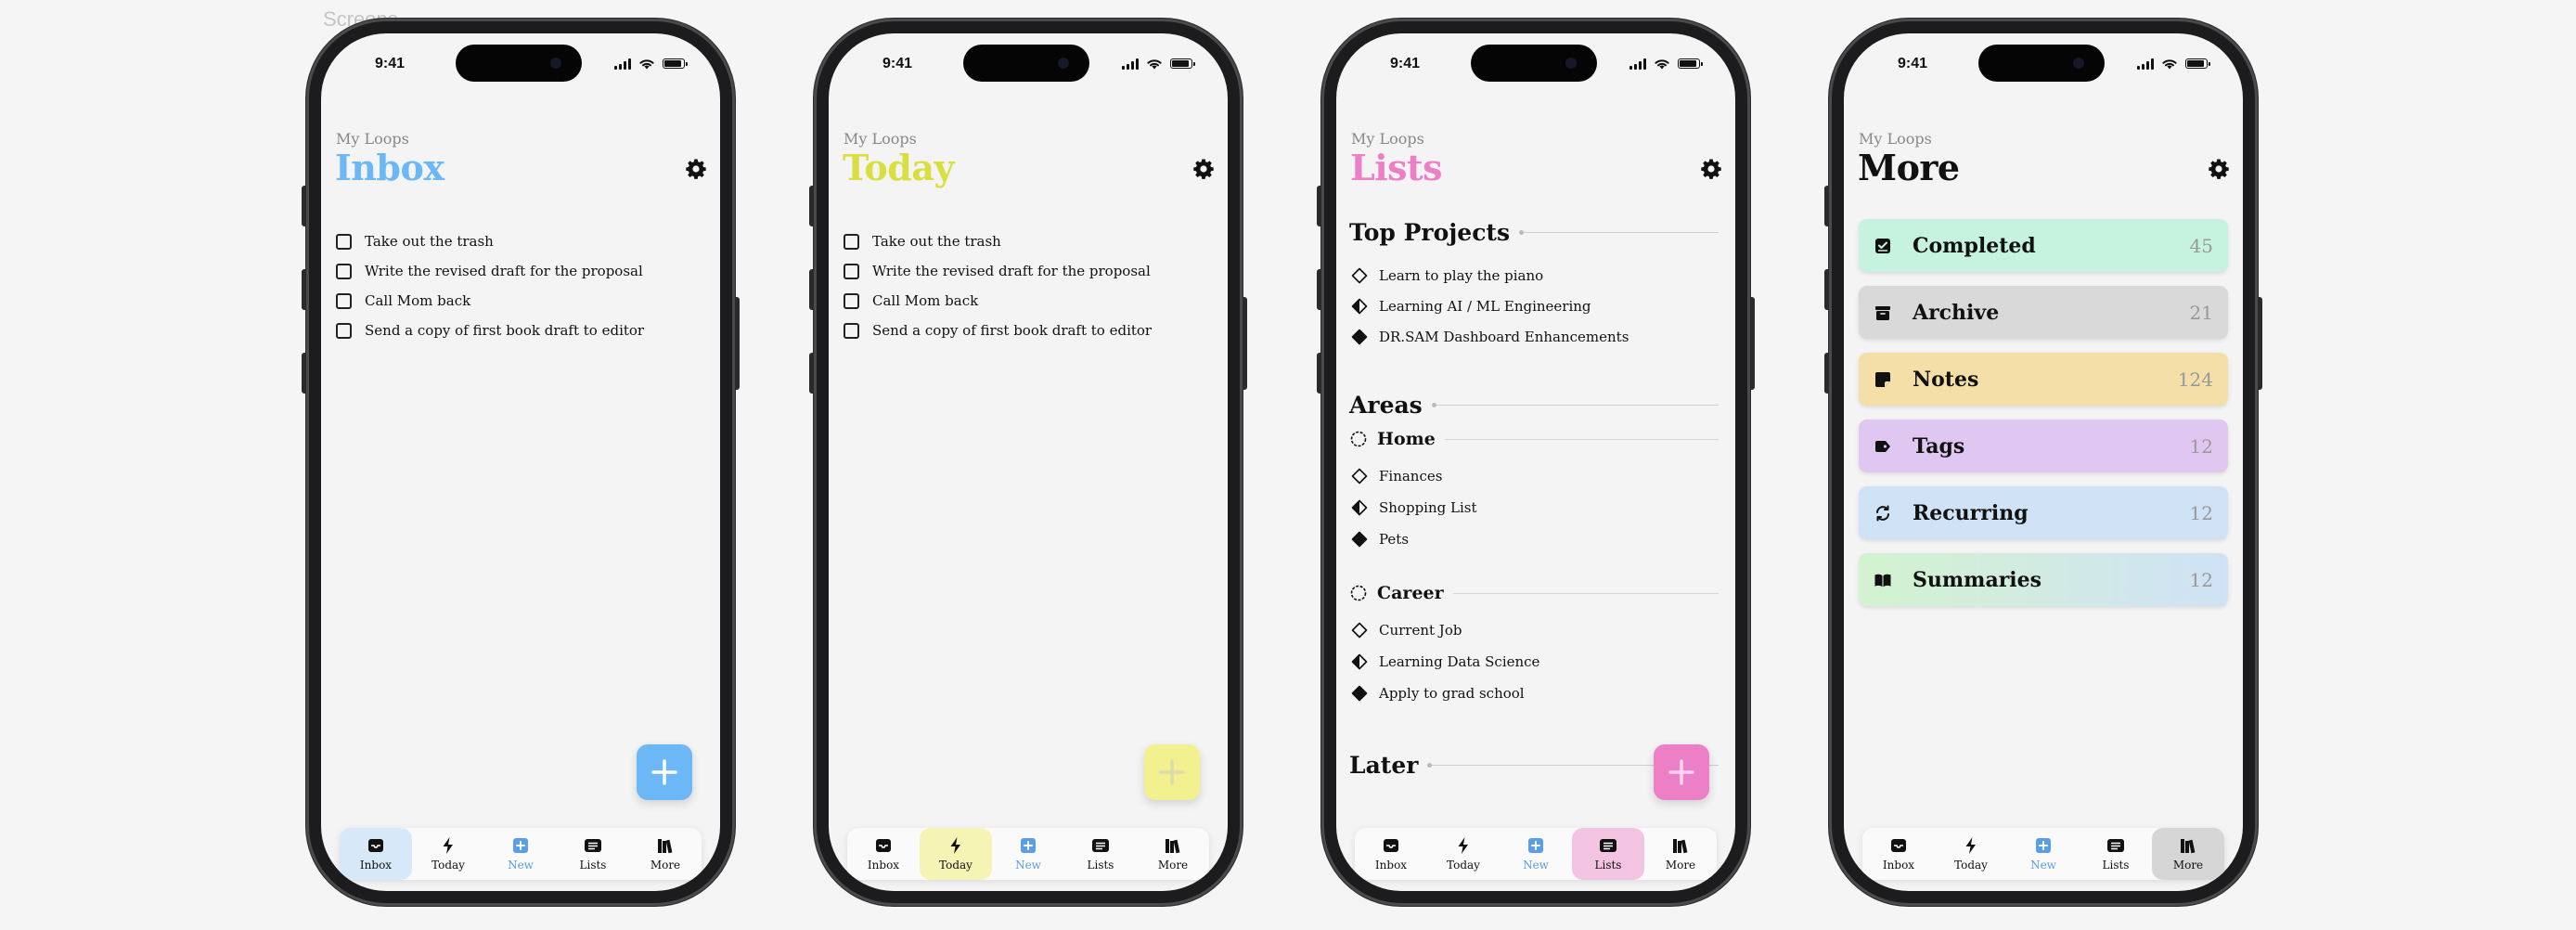  Describe the element at coordinates (1535, 845) in the screenshot. I see `plus-square-icon` at that location.